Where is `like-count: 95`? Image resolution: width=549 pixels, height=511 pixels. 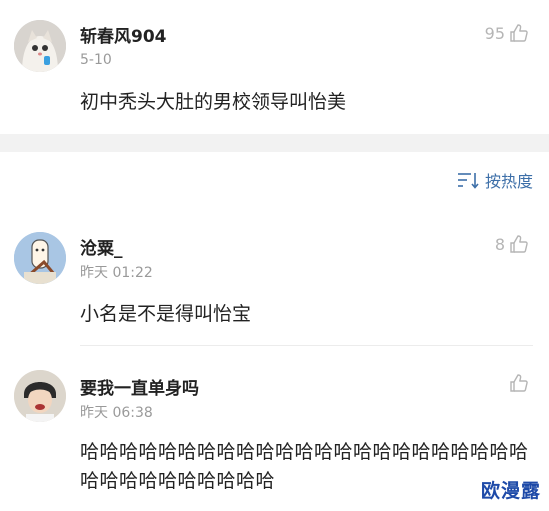 like-count: 95 is located at coordinates (494, 33).